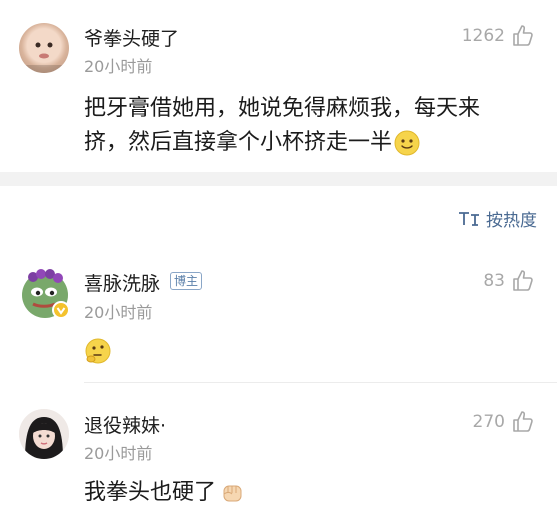 This screenshot has height=518, width=557. I want to click on username: 退役辣妹·, so click(125, 424).